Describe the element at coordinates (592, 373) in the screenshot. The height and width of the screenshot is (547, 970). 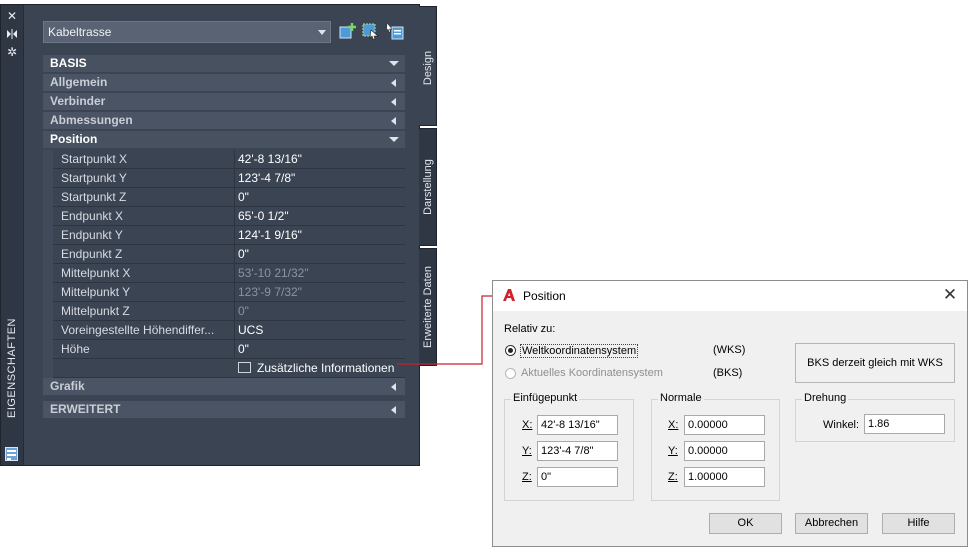
I see `radio-current-label: Aktuelles Koordinatensystem` at that location.